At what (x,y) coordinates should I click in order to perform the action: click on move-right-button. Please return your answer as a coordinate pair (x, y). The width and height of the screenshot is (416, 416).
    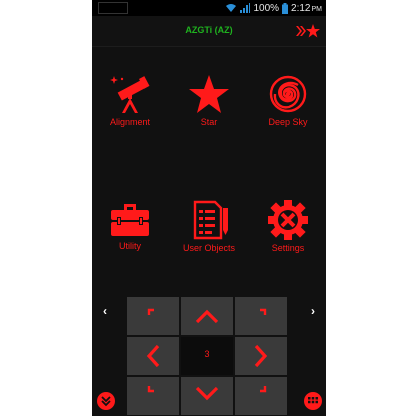
    Looking at the image, I should click on (261, 356).